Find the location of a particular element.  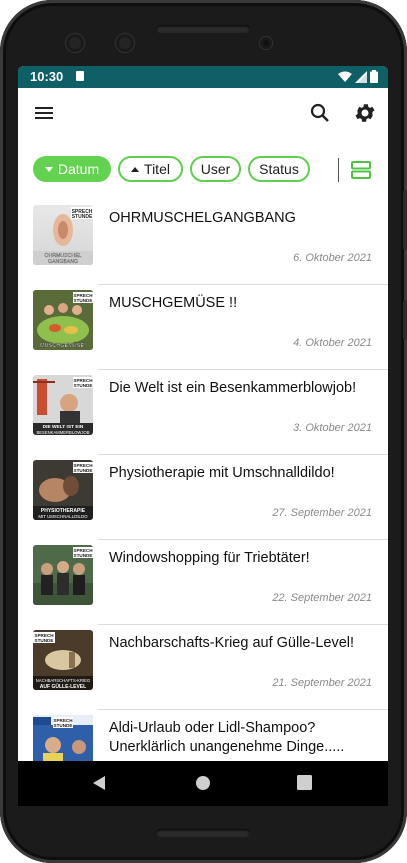

sort-asc-icon is located at coordinates (135, 169).